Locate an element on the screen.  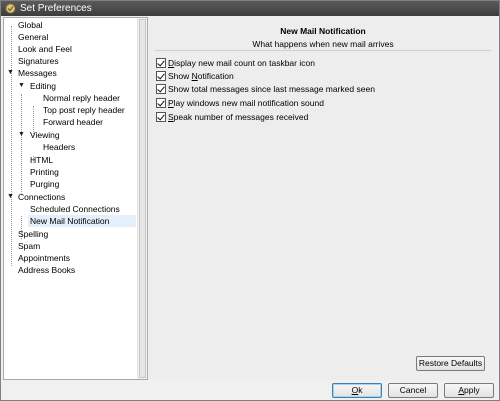
option-label: Display new mail count on taskbar icon is located at coordinates (241, 63).